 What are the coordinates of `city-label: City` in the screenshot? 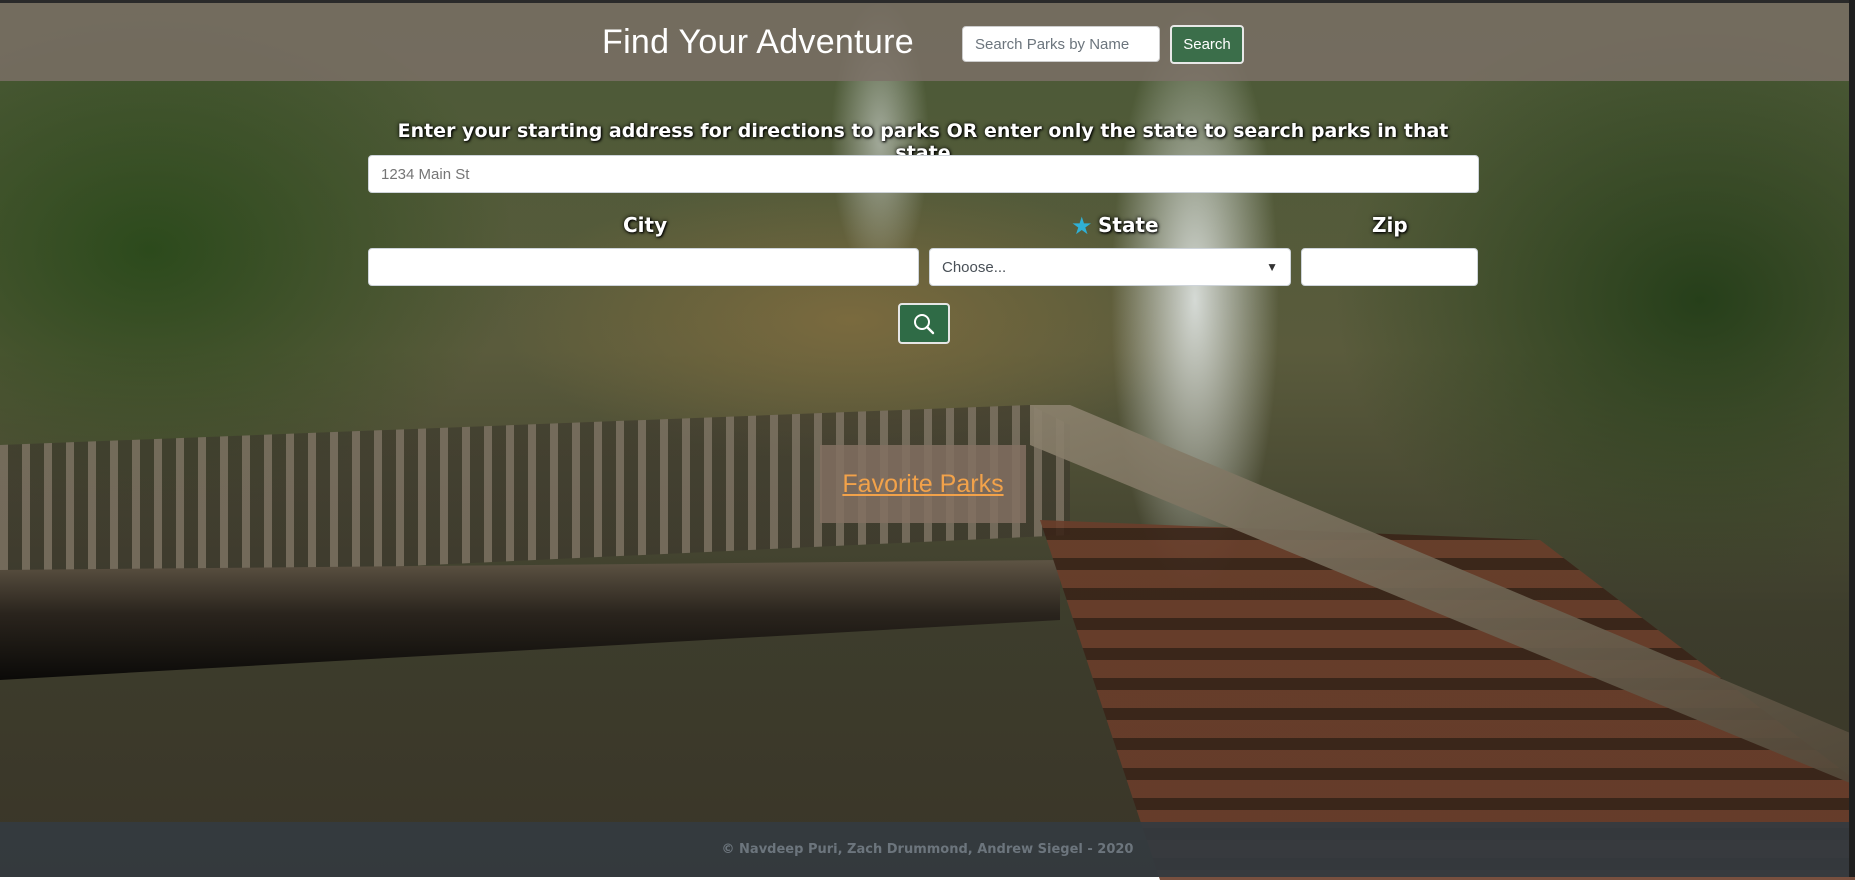 It's located at (645, 225).